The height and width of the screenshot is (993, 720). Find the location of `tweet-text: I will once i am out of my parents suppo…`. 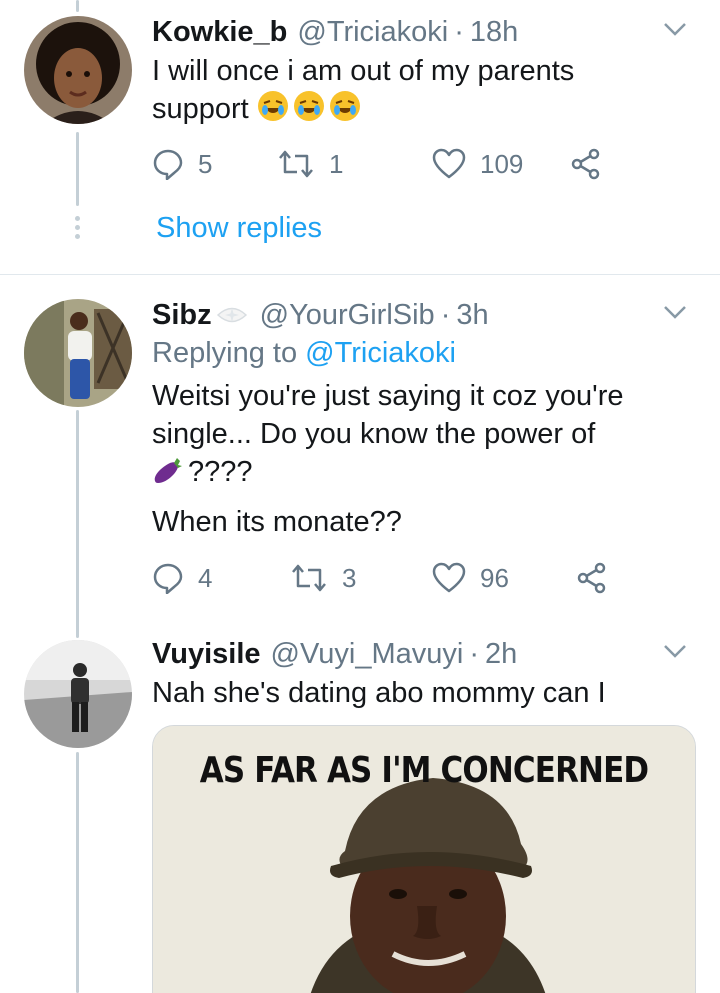

tweet-text: I will once i am out of my parents suppo… is located at coordinates (421, 92).